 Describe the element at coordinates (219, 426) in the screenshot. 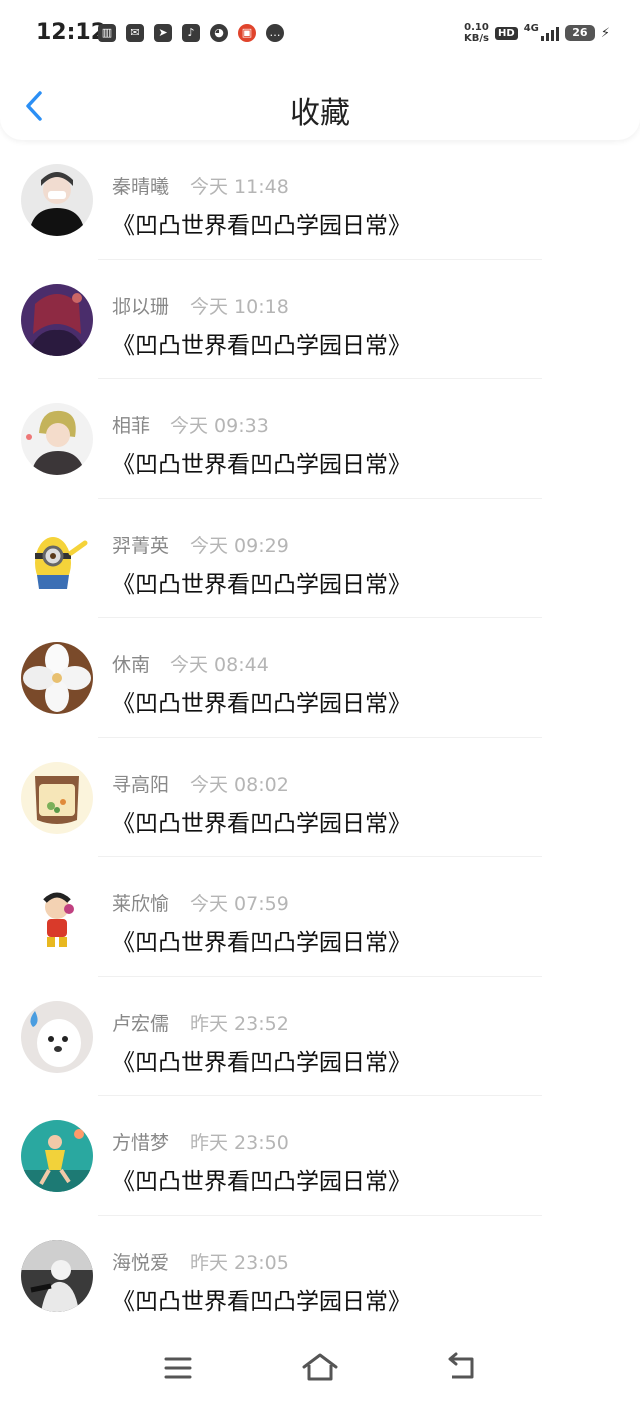

I see `timestamp: 今天 09:33` at that location.